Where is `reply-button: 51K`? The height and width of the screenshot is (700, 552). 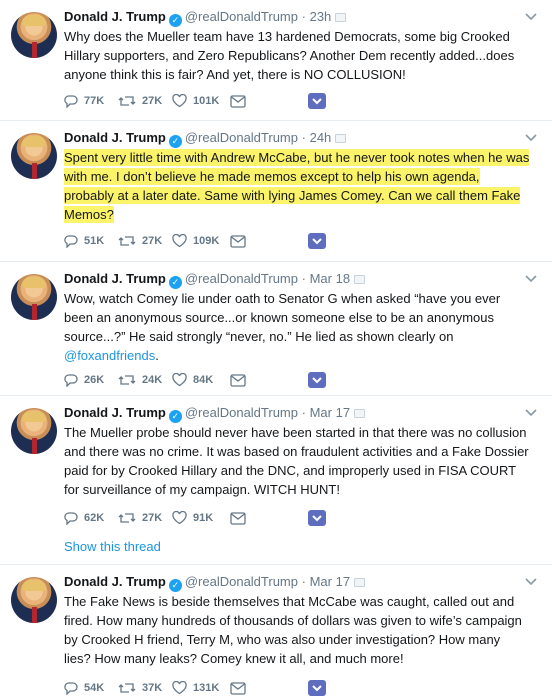 reply-button: 51K is located at coordinates (91, 241).